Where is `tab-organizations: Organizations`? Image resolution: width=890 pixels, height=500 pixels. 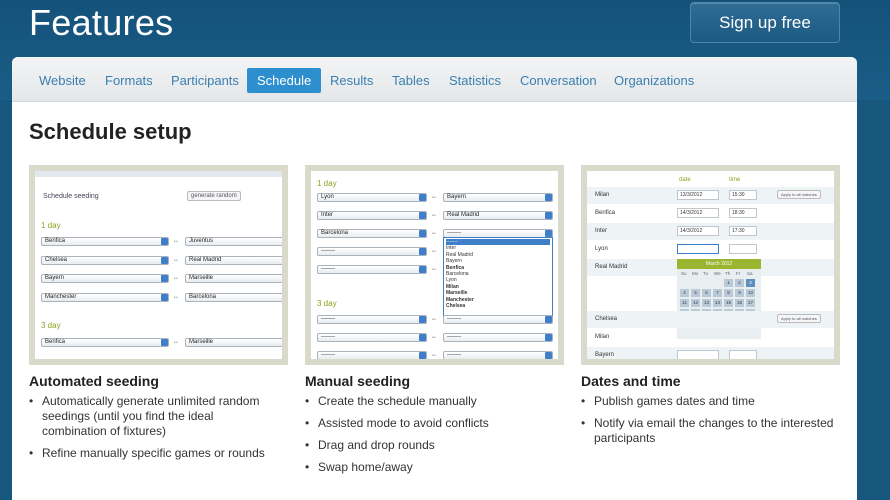 tab-organizations: Organizations is located at coordinates (654, 80).